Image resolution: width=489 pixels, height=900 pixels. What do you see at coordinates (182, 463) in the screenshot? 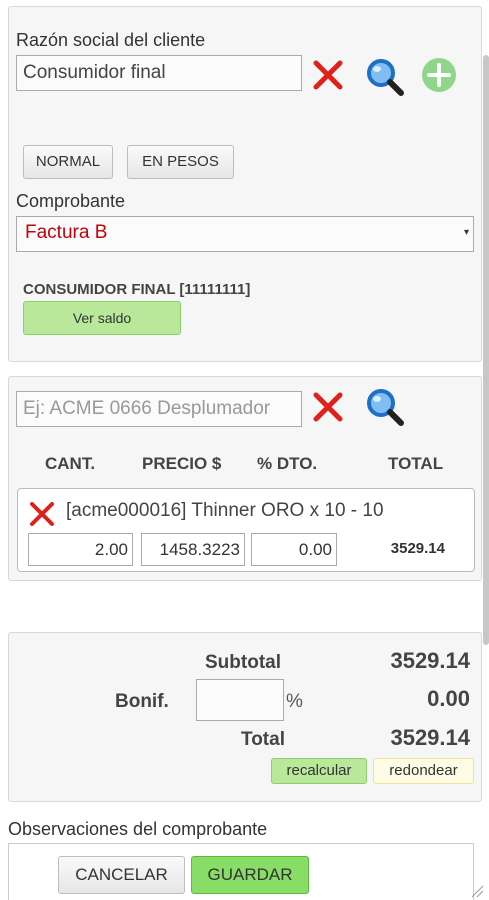
I see `column-header-precio: PRECIO $` at bounding box center [182, 463].